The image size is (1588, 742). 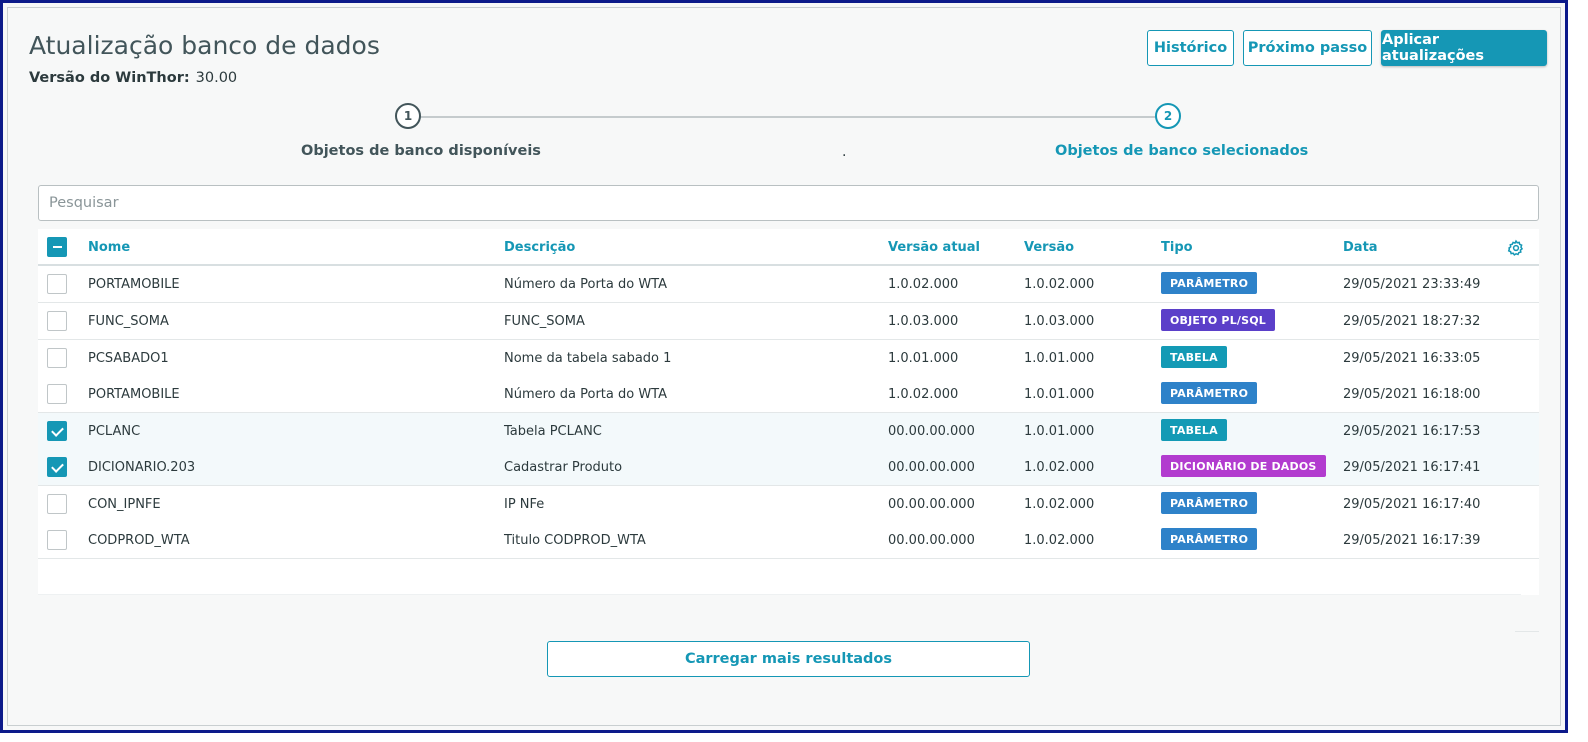 I want to click on apply-updates-button: Aplicar atualizações, so click(x=1464, y=48).